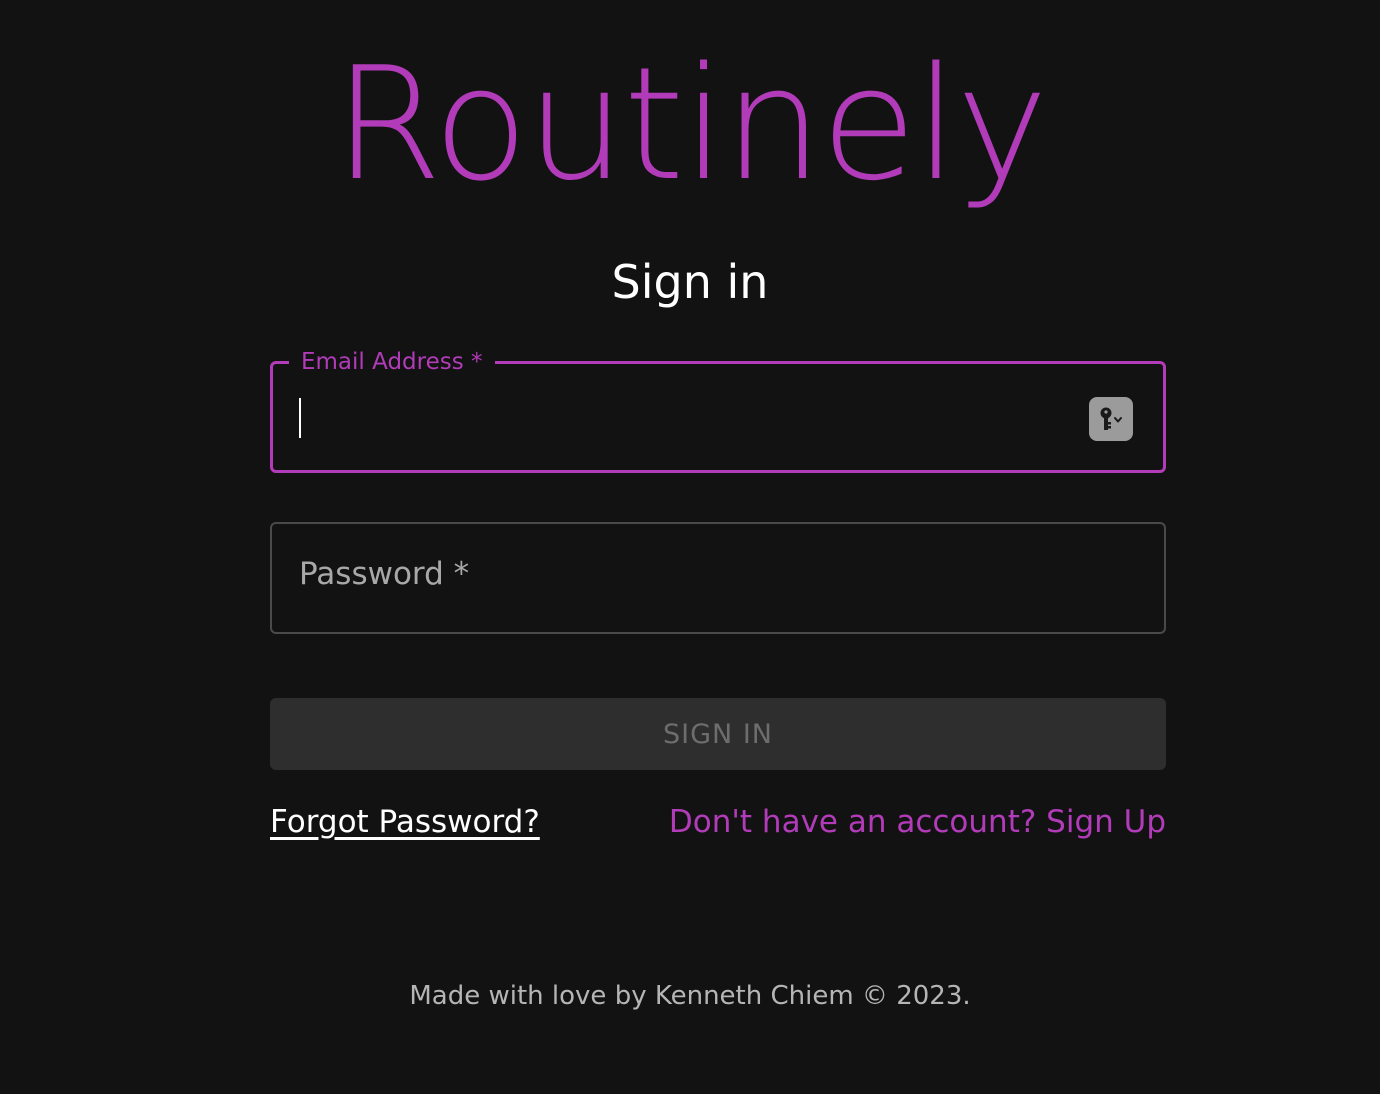 Image resolution: width=1380 pixels, height=1094 pixels. I want to click on key-icon, so click(1111, 418).